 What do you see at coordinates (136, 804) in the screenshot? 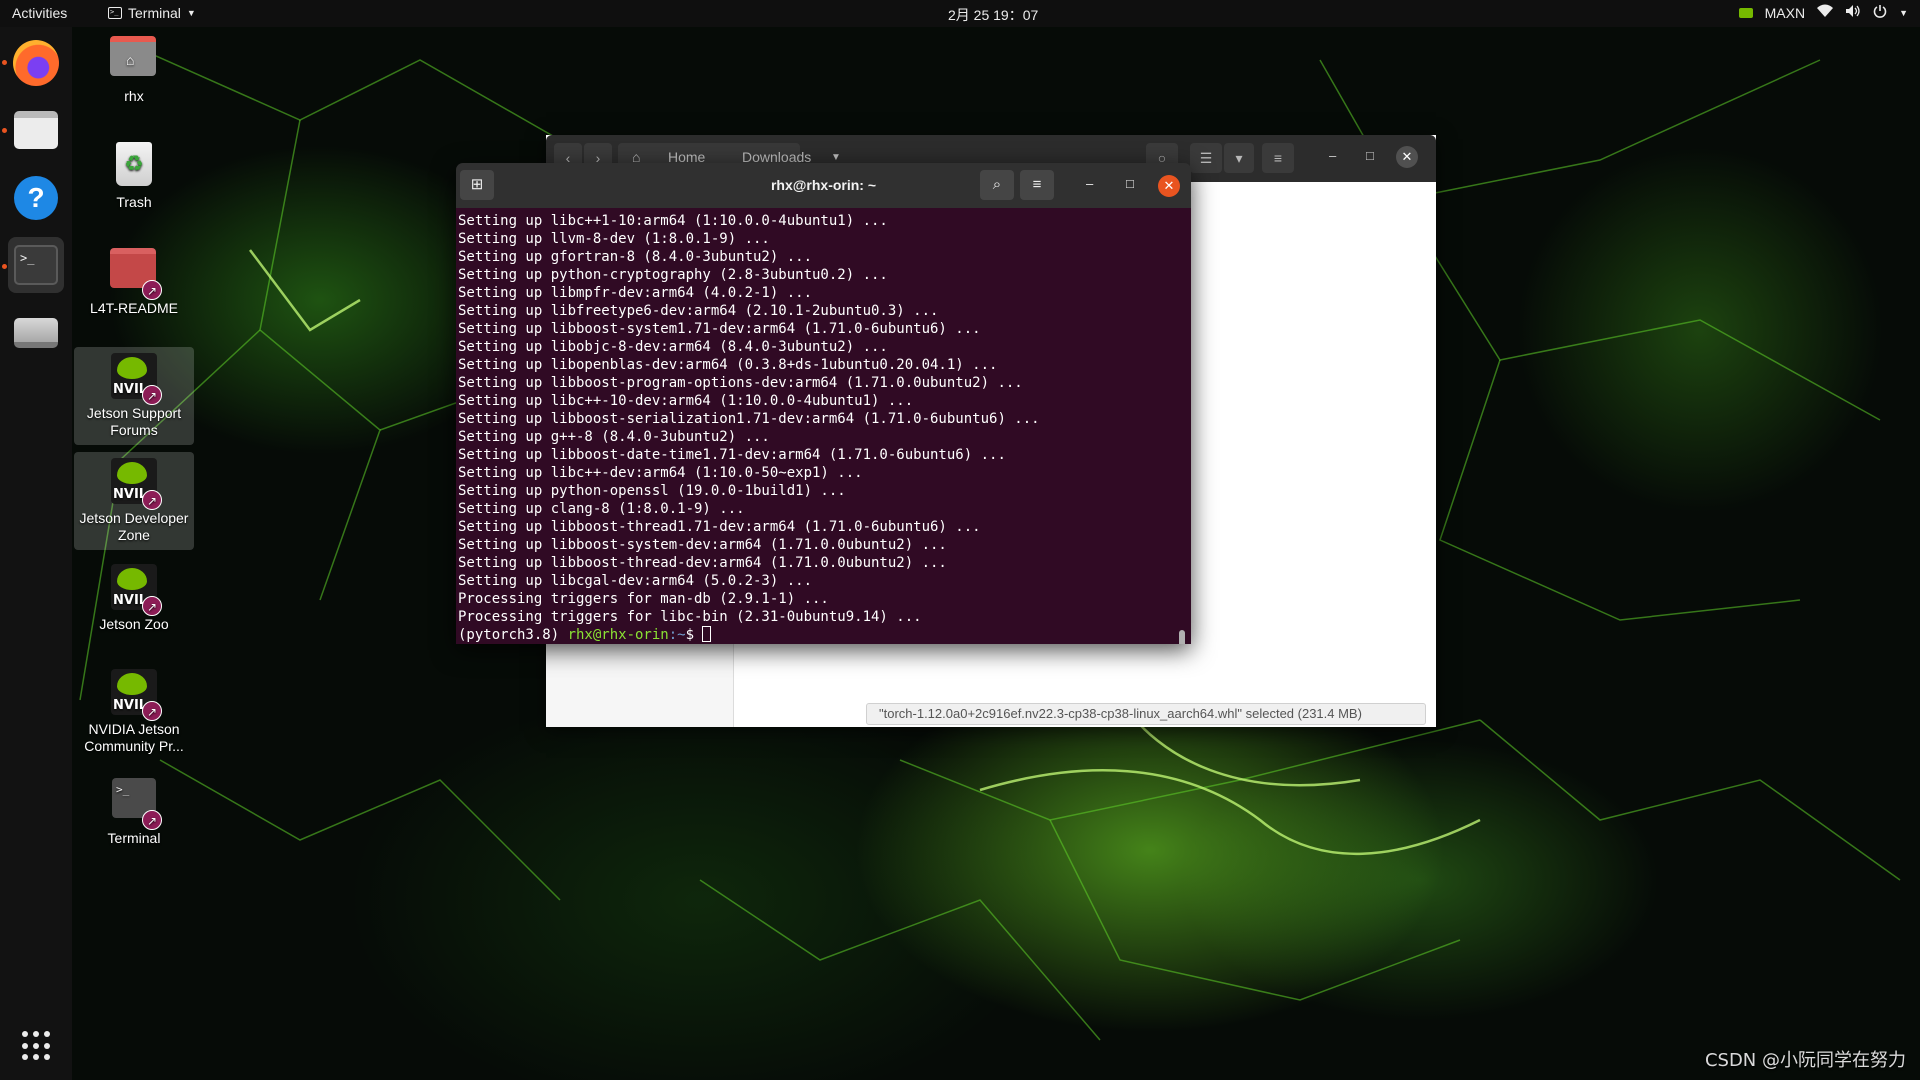
I see `terminal-link-icon: >_ ↗` at bounding box center [136, 804].